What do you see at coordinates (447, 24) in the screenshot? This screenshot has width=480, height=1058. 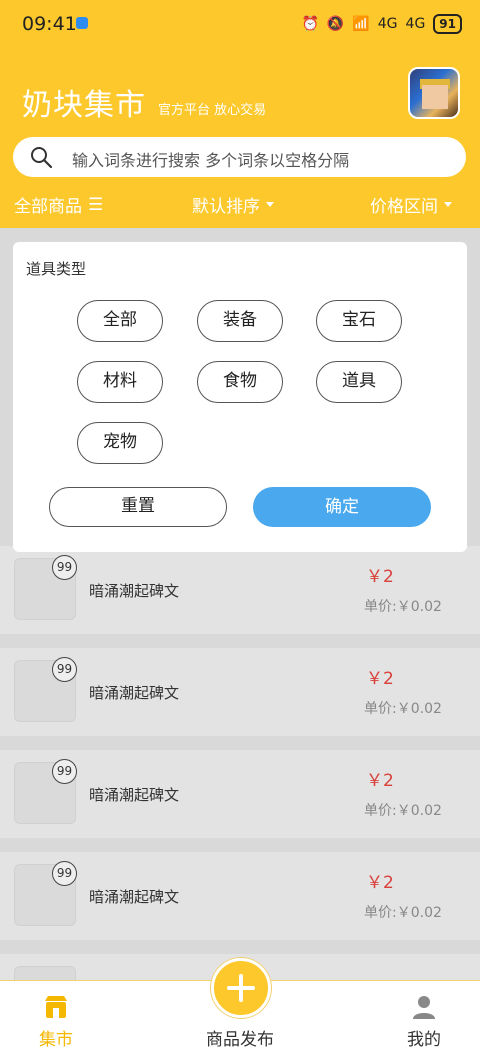 I see `battery-icon: 91` at bounding box center [447, 24].